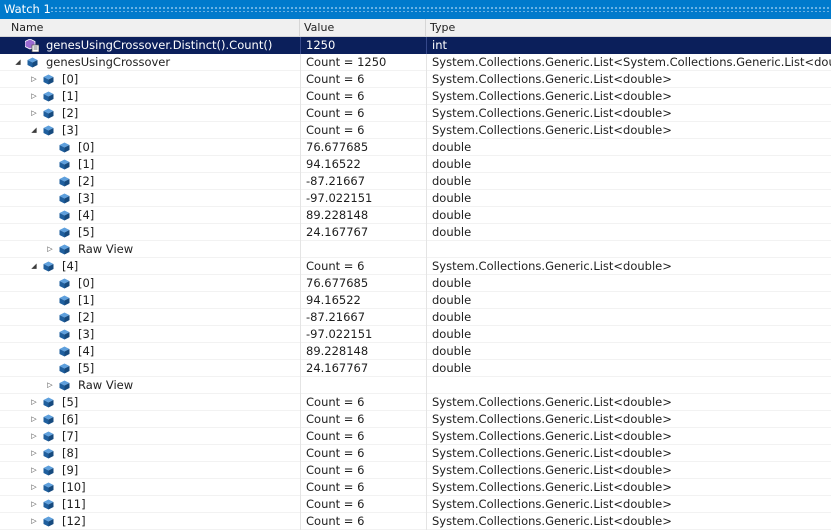 This screenshot has width=831, height=530. I want to click on name-cell: ▷ [11], so click(150, 504).